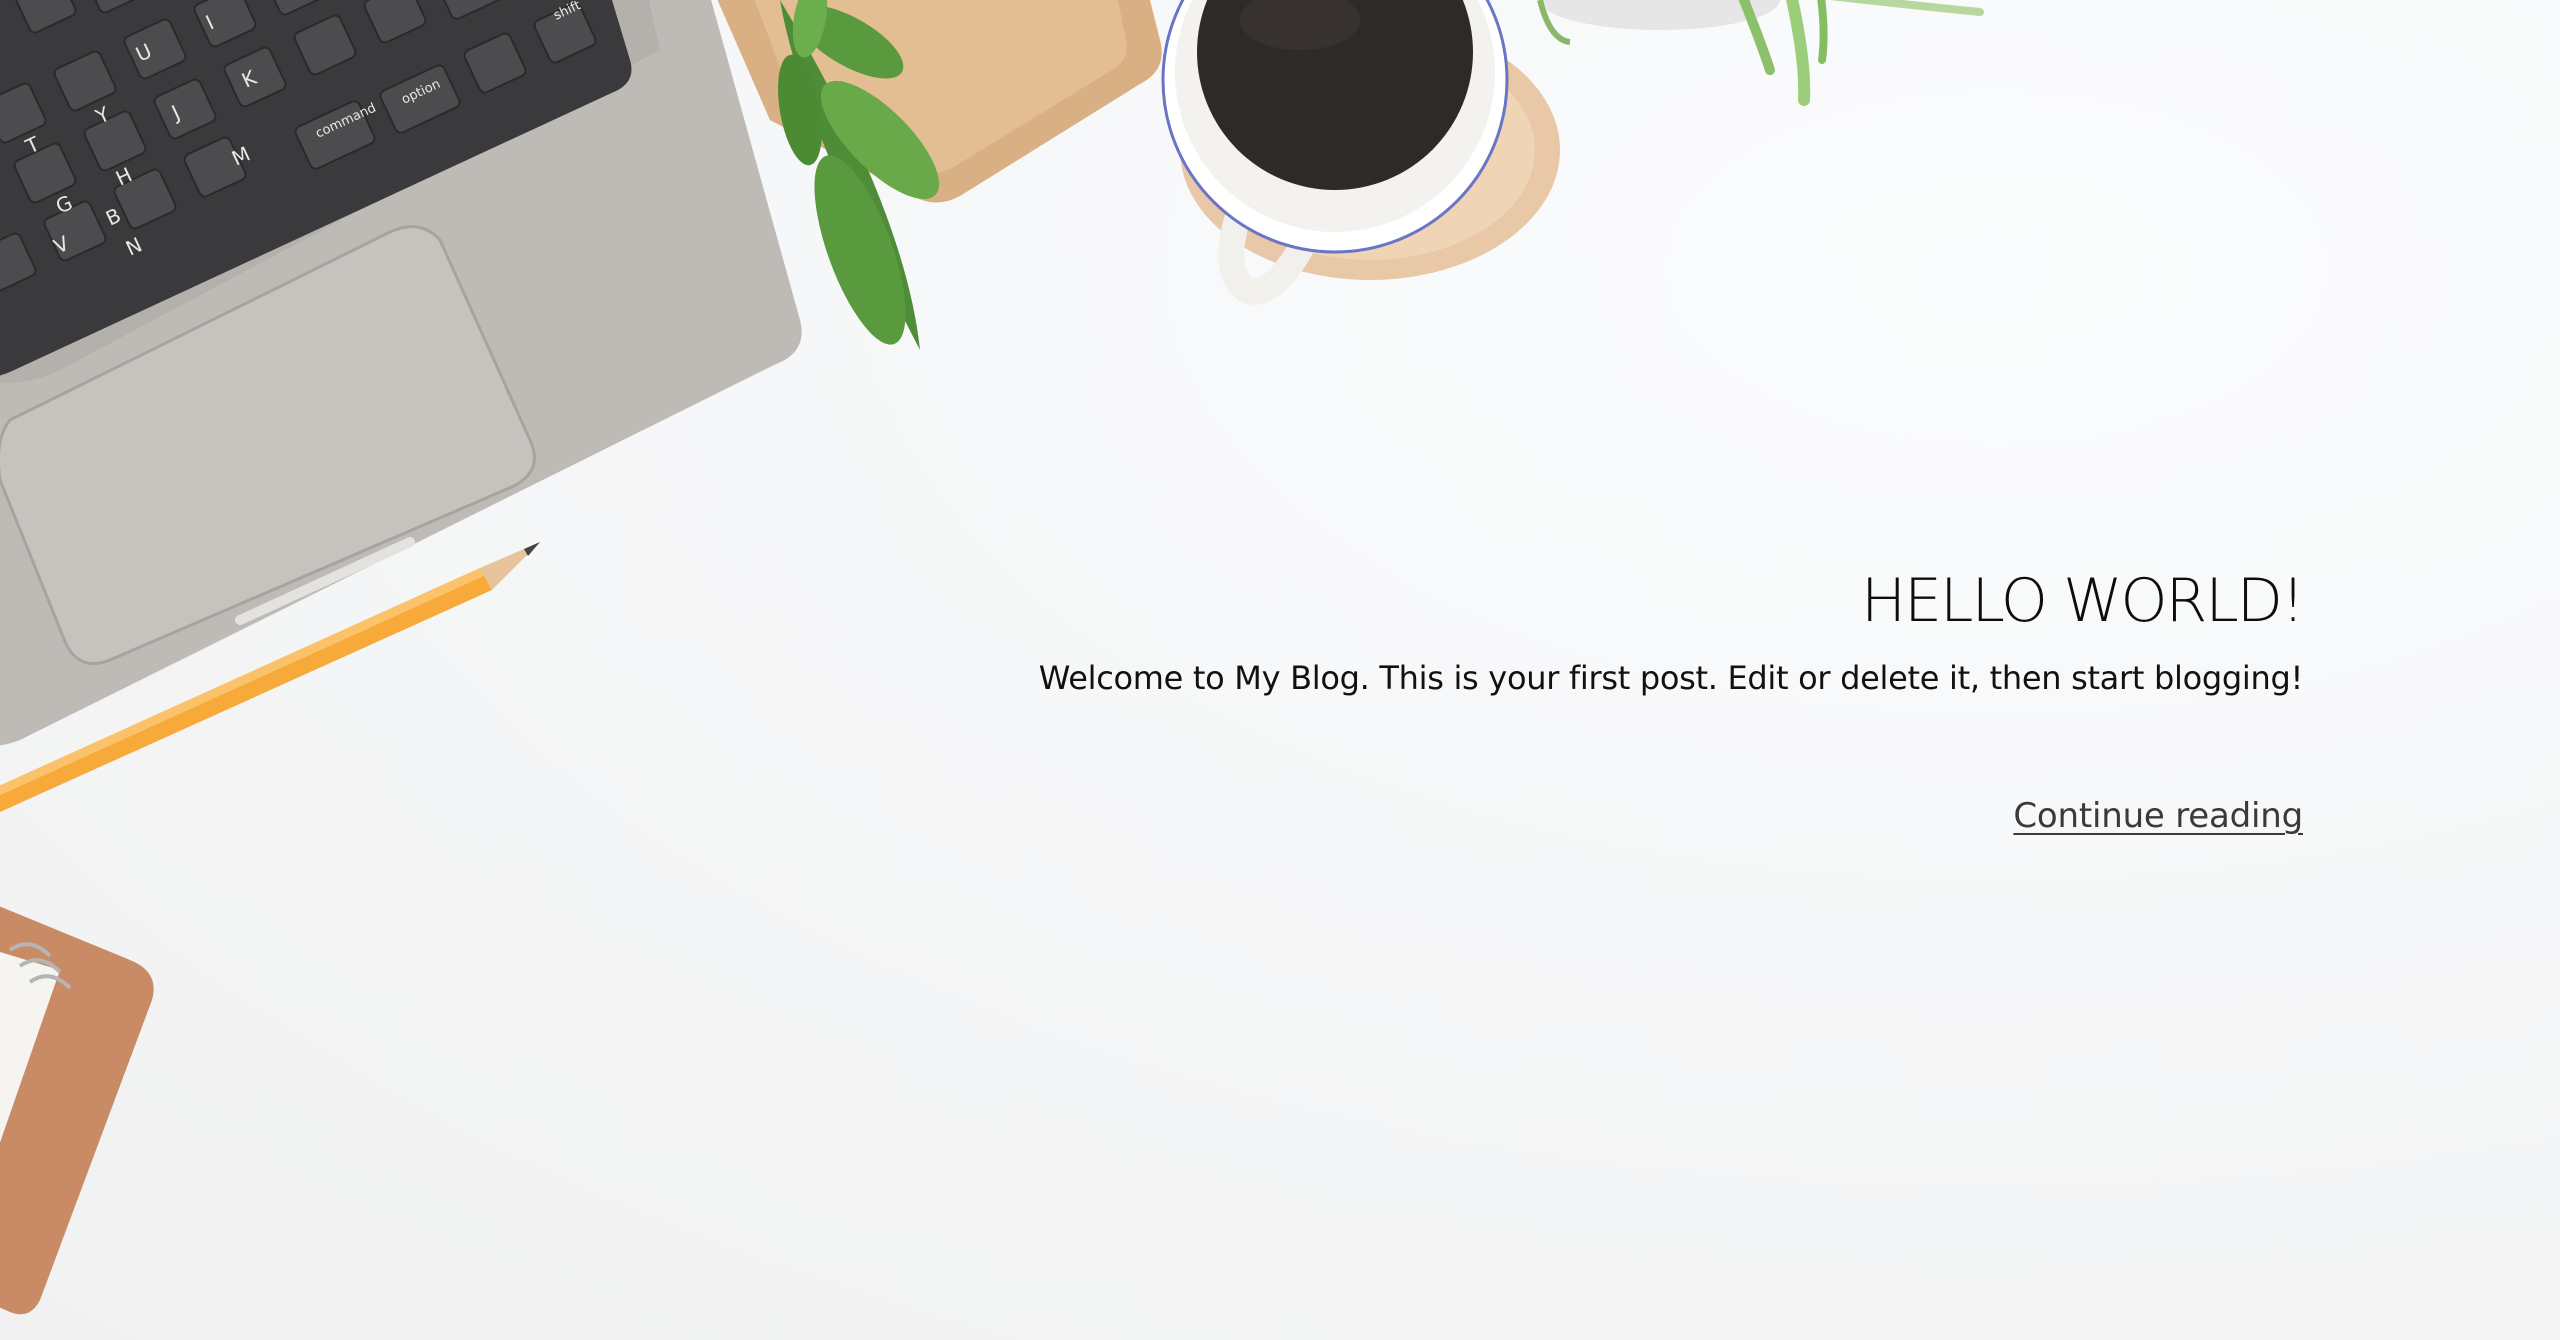 The height and width of the screenshot is (1340, 2560). I want to click on post-title: HELLO WORLD!, so click(1604, 601).